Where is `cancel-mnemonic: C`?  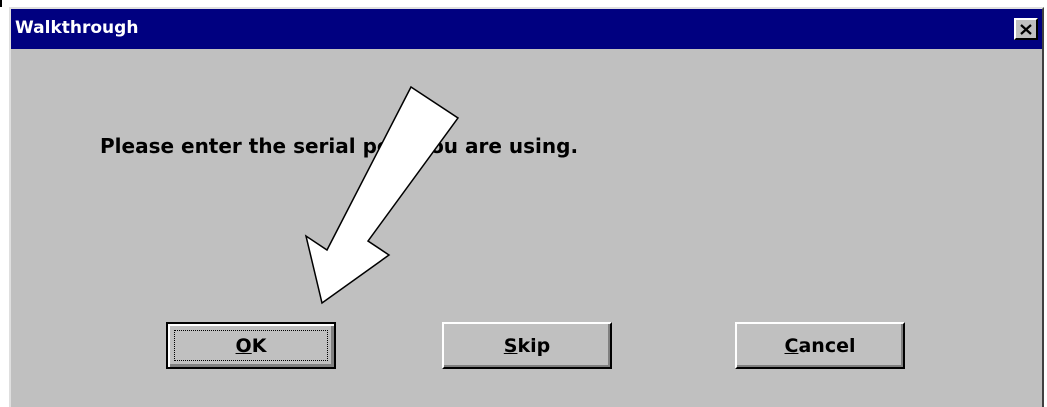
cancel-mnemonic: C is located at coordinates (791, 345).